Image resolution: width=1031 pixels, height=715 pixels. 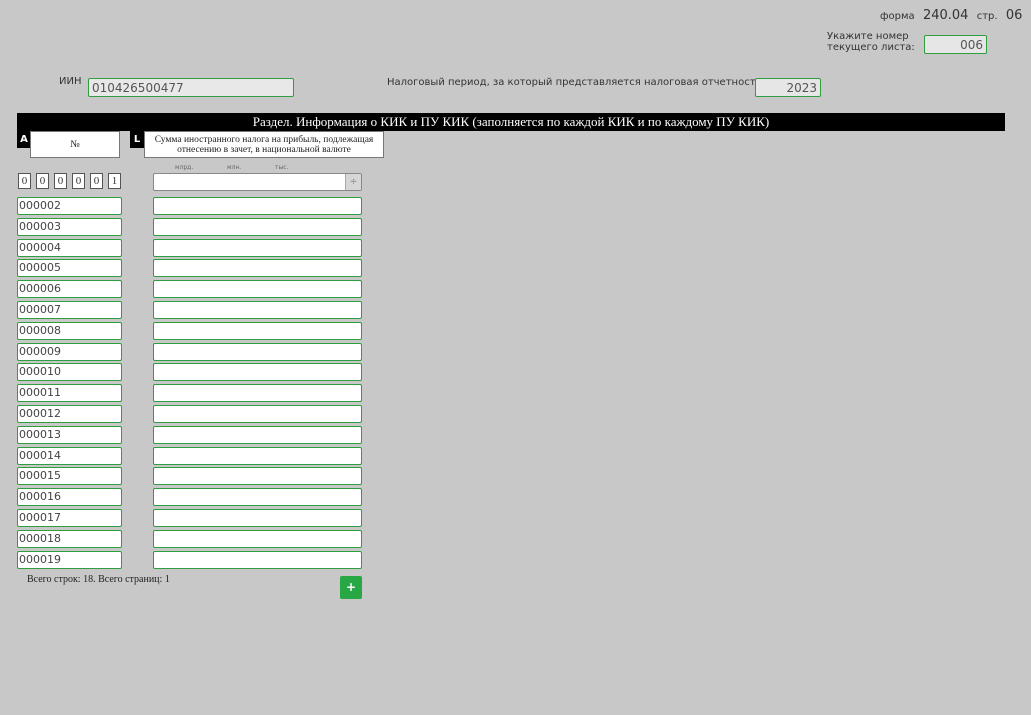 I want to click on row-number-input: 000019, so click(x=69, y=559).